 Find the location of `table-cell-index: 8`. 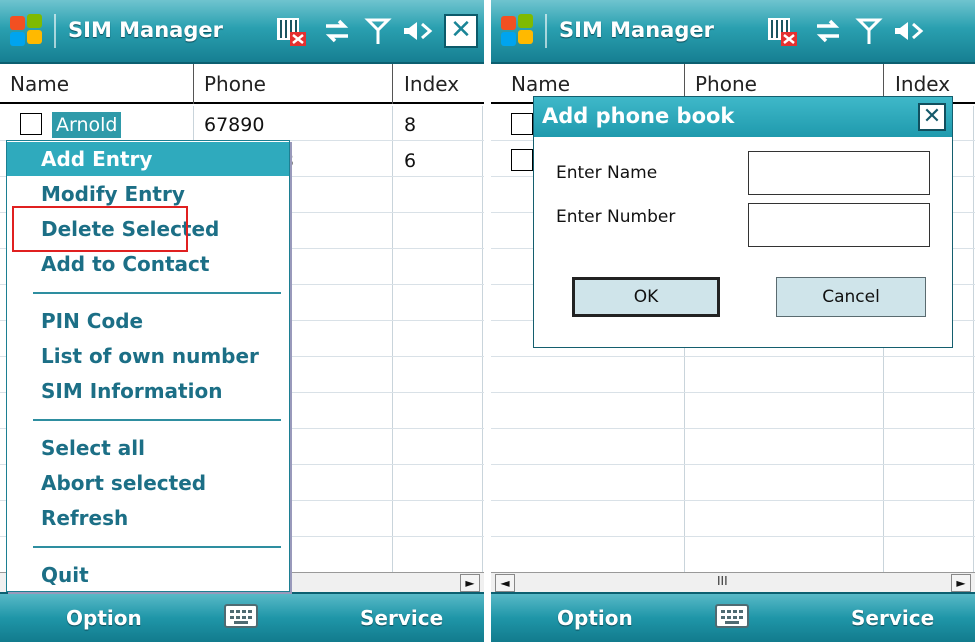

table-cell-index: 8 is located at coordinates (410, 125).